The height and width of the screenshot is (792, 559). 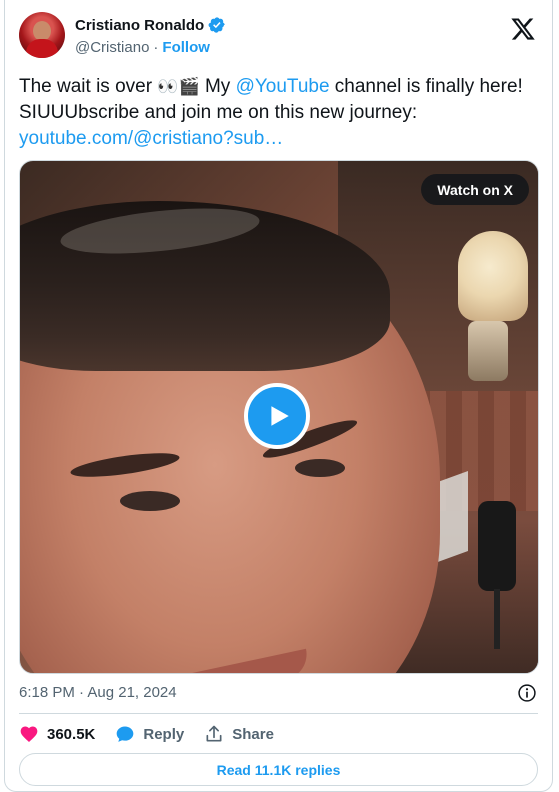 What do you see at coordinates (139, 25) in the screenshot?
I see `author-display-name: Cristiano Ronaldo` at bounding box center [139, 25].